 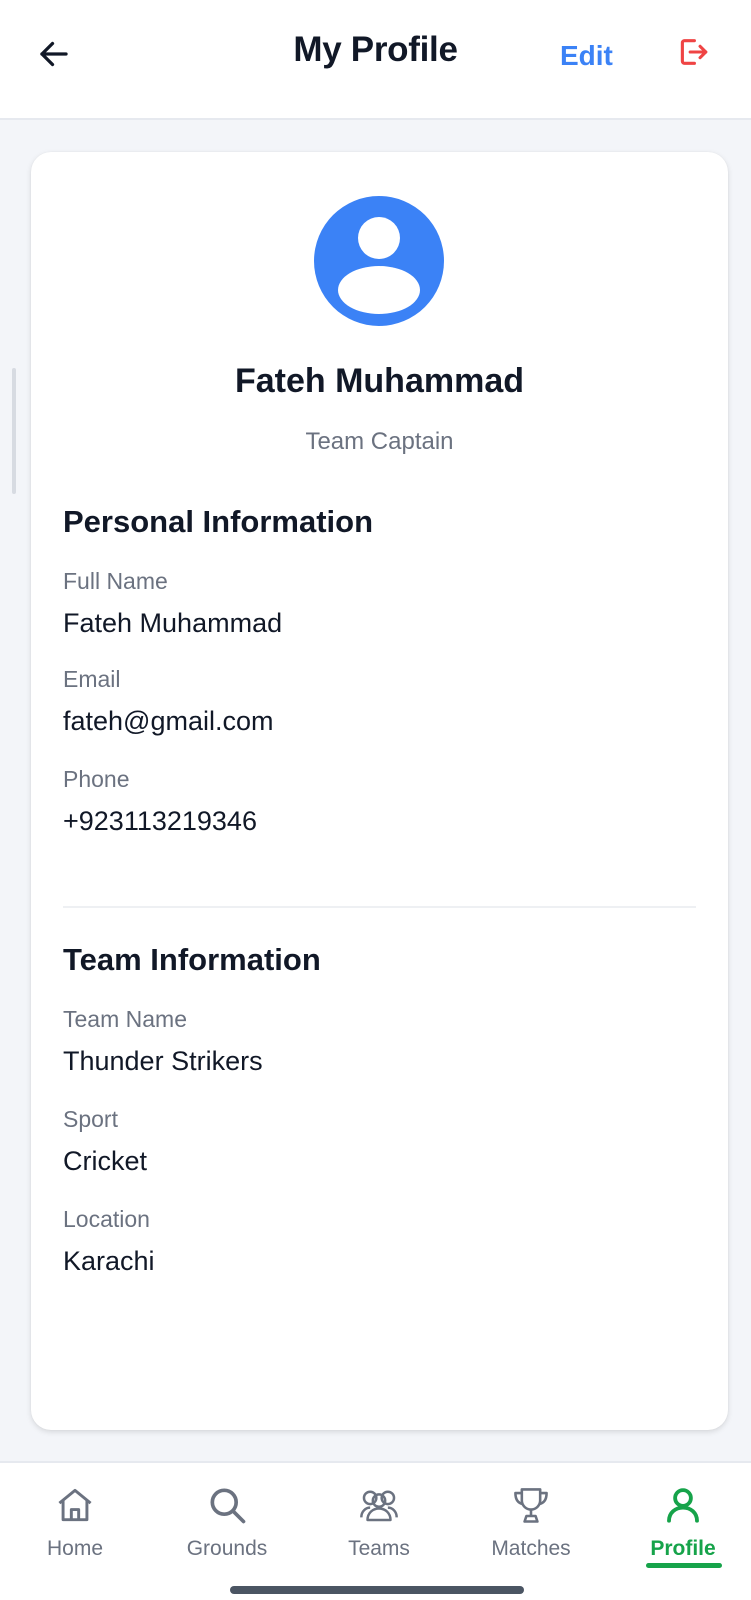 What do you see at coordinates (586, 56) in the screenshot?
I see `edit-button: Edit` at bounding box center [586, 56].